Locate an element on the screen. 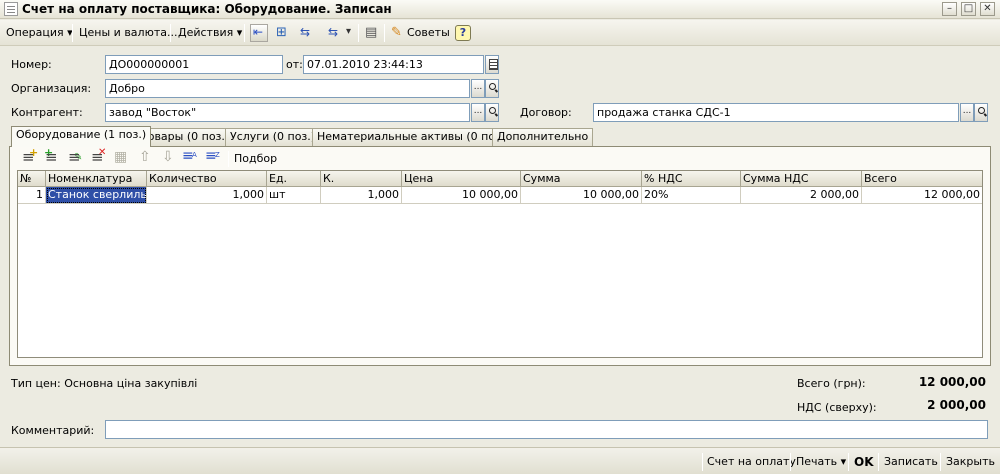 The height and width of the screenshot is (474, 1000). organization-label: Организация: is located at coordinates (51, 88).